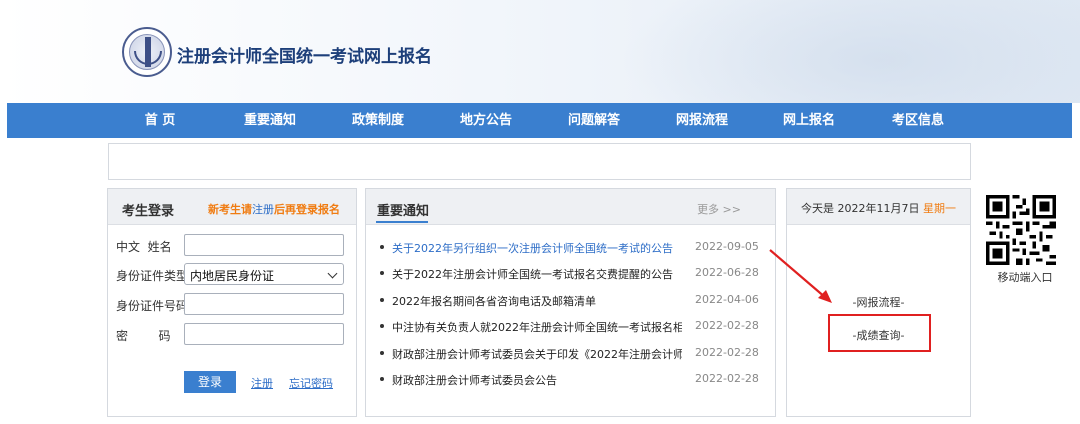  Describe the element at coordinates (152, 276) in the screenshot. I see `id-type-label: 身份证件类型` at that location.